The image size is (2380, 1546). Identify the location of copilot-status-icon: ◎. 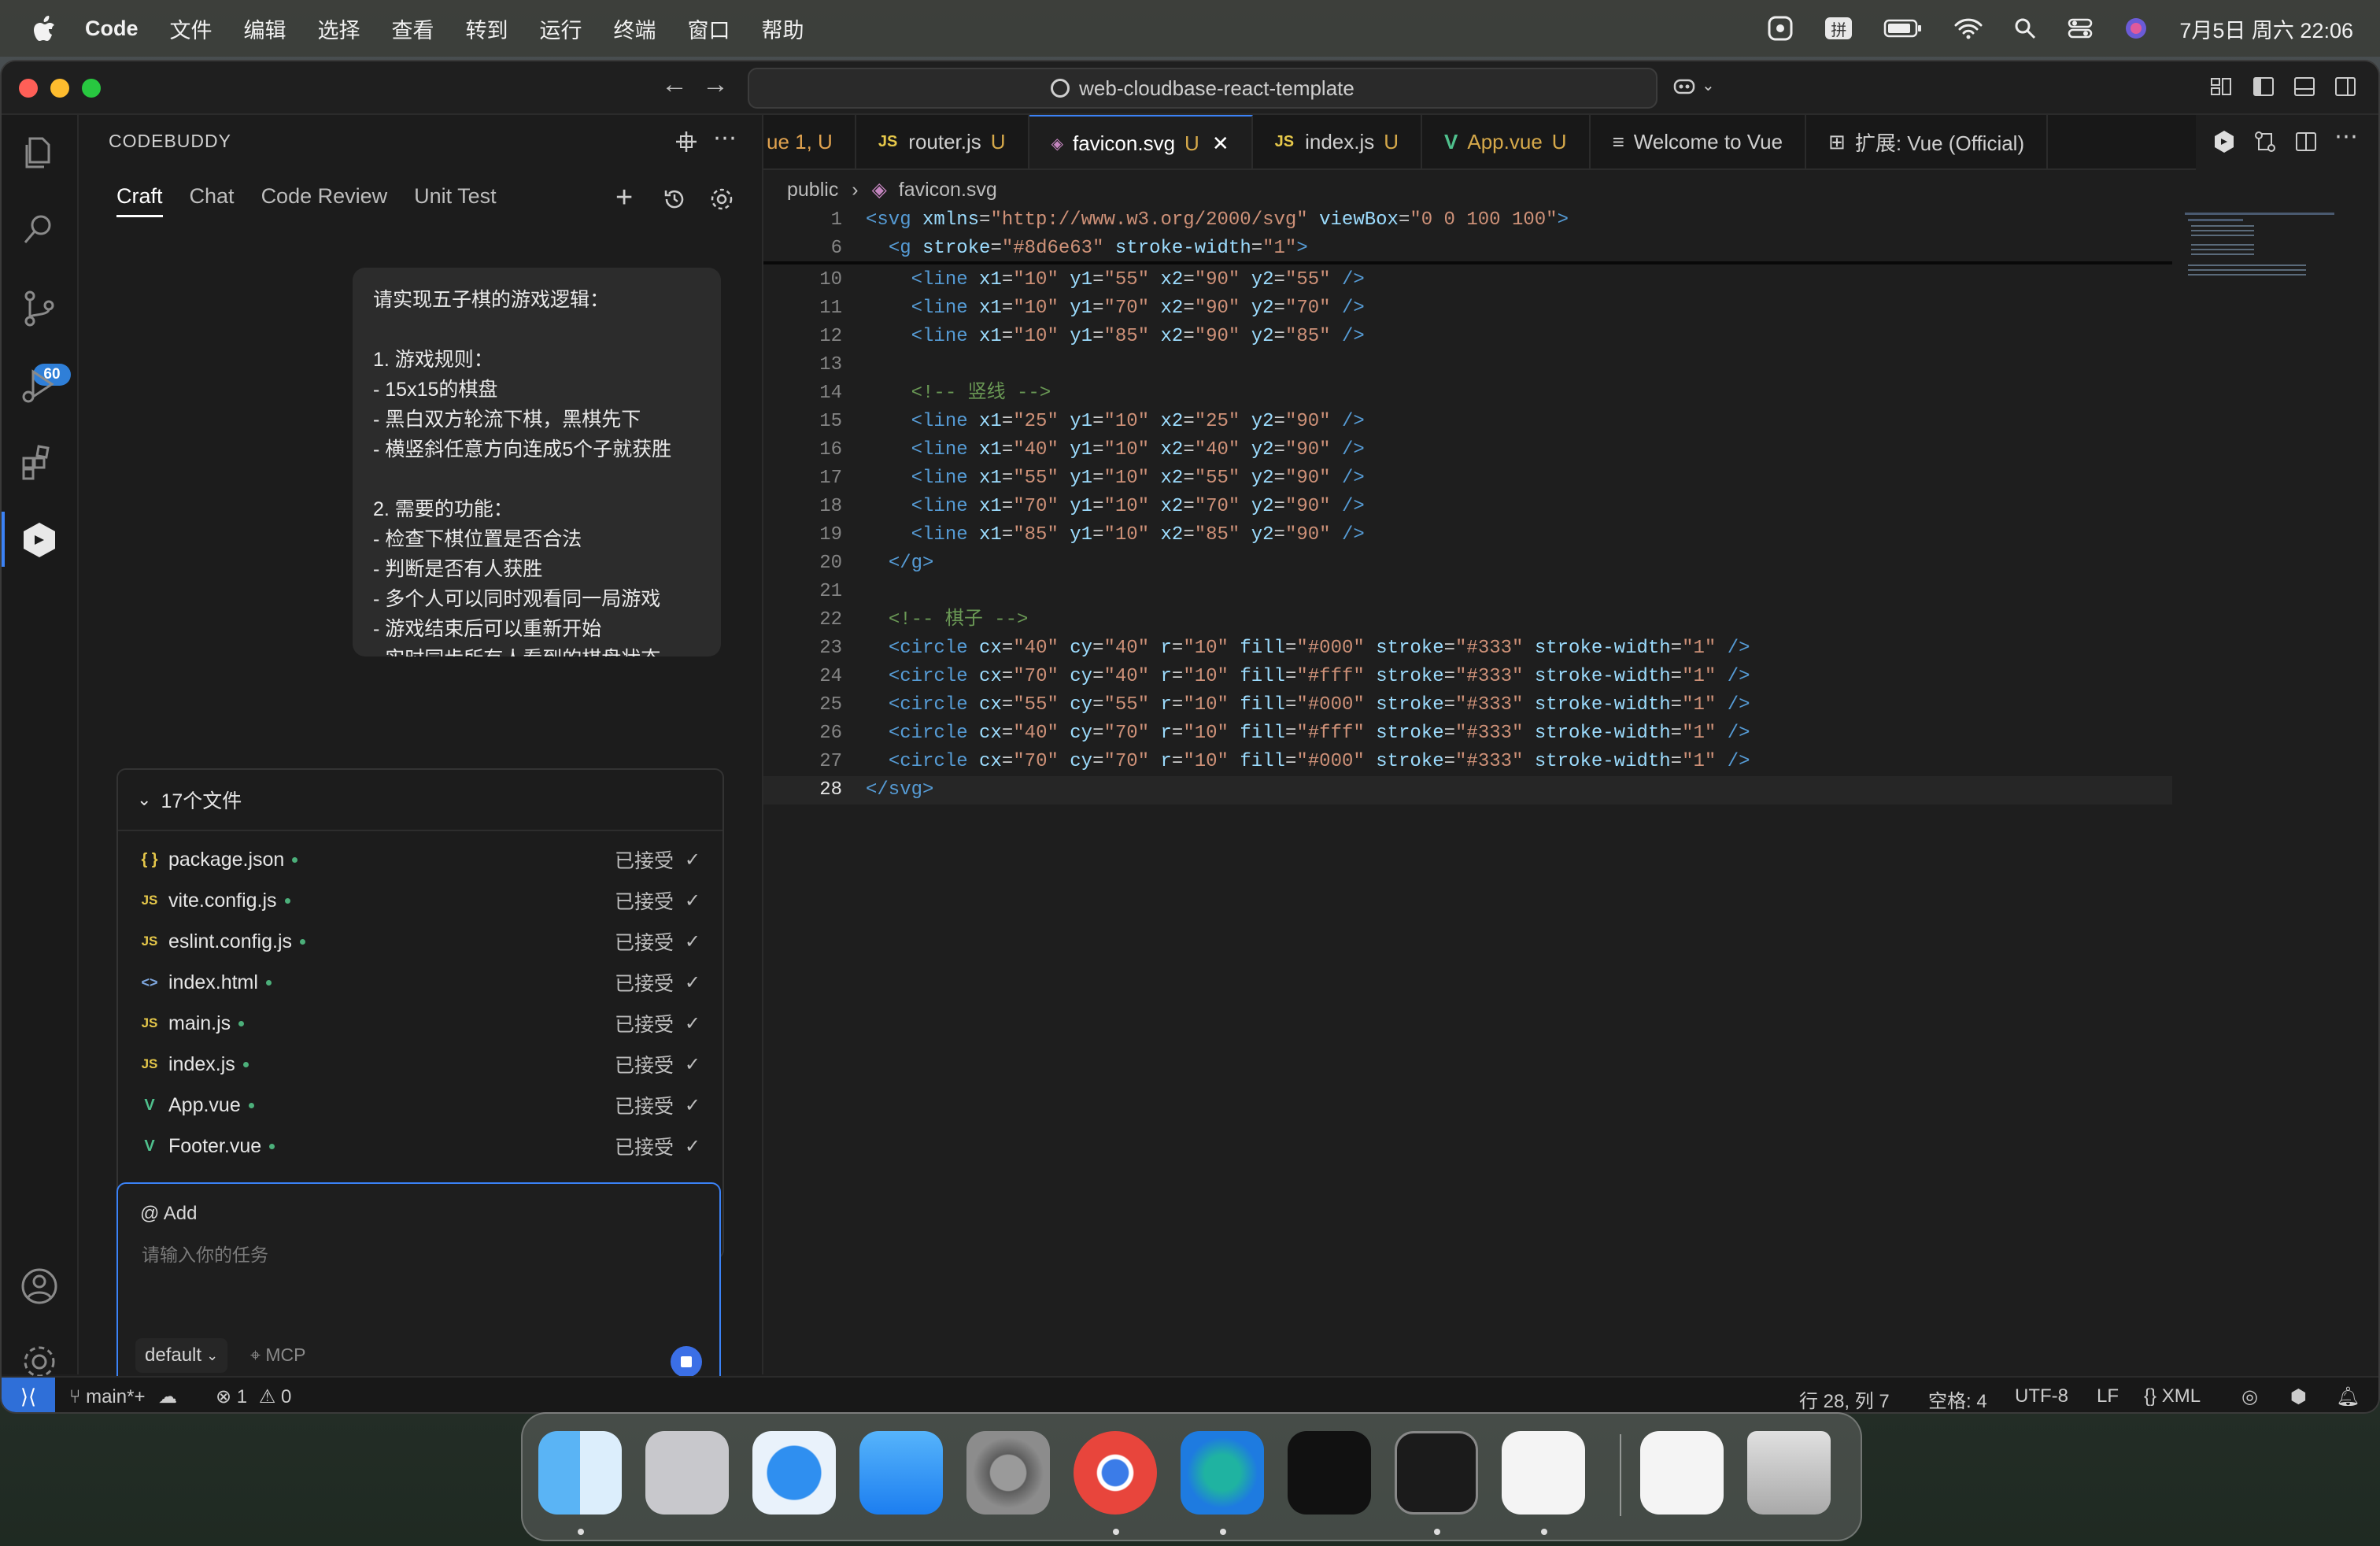
(2249, 1396).